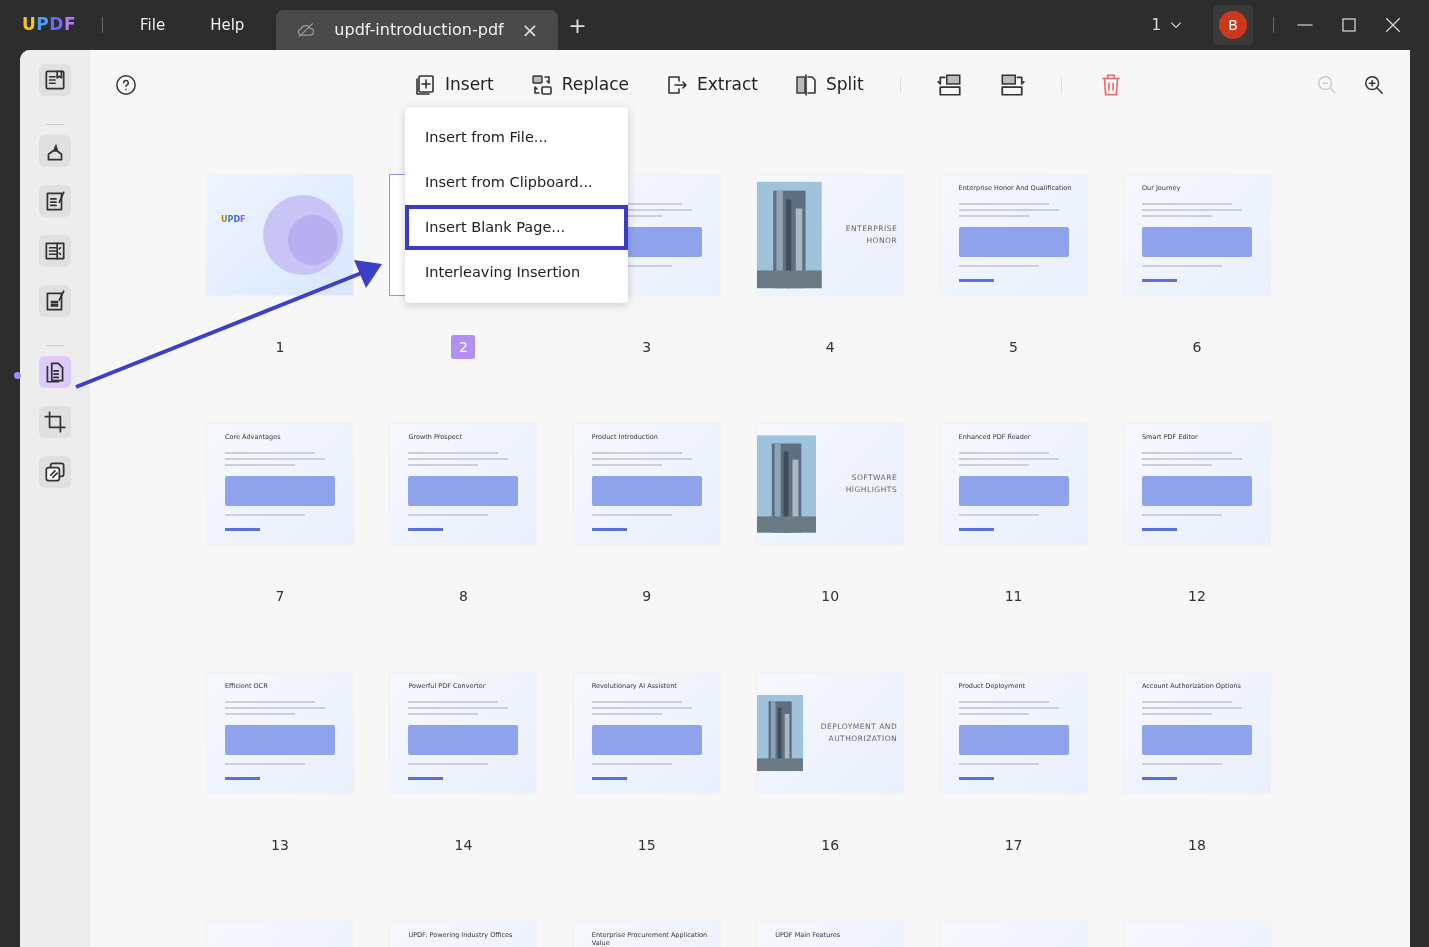  What do you see at coordinates (647, 596) in the screenshot?
I see `page-number: 9` at bounding box center [647, 596].